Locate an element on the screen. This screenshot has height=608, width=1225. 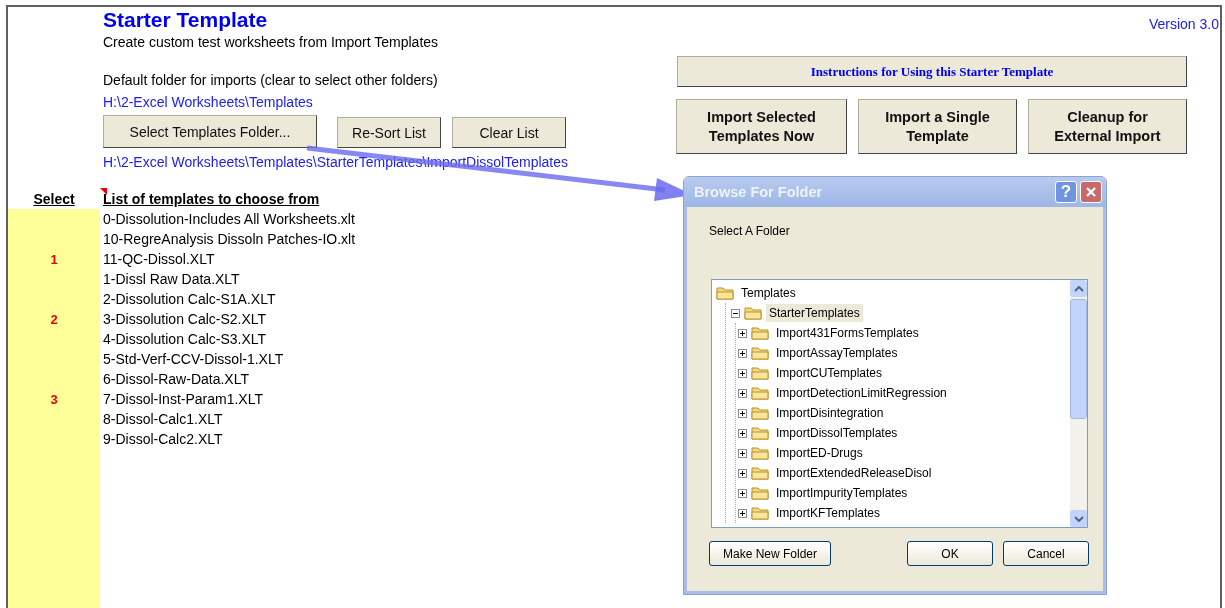
close-button is located at coordinates (1091, 192).